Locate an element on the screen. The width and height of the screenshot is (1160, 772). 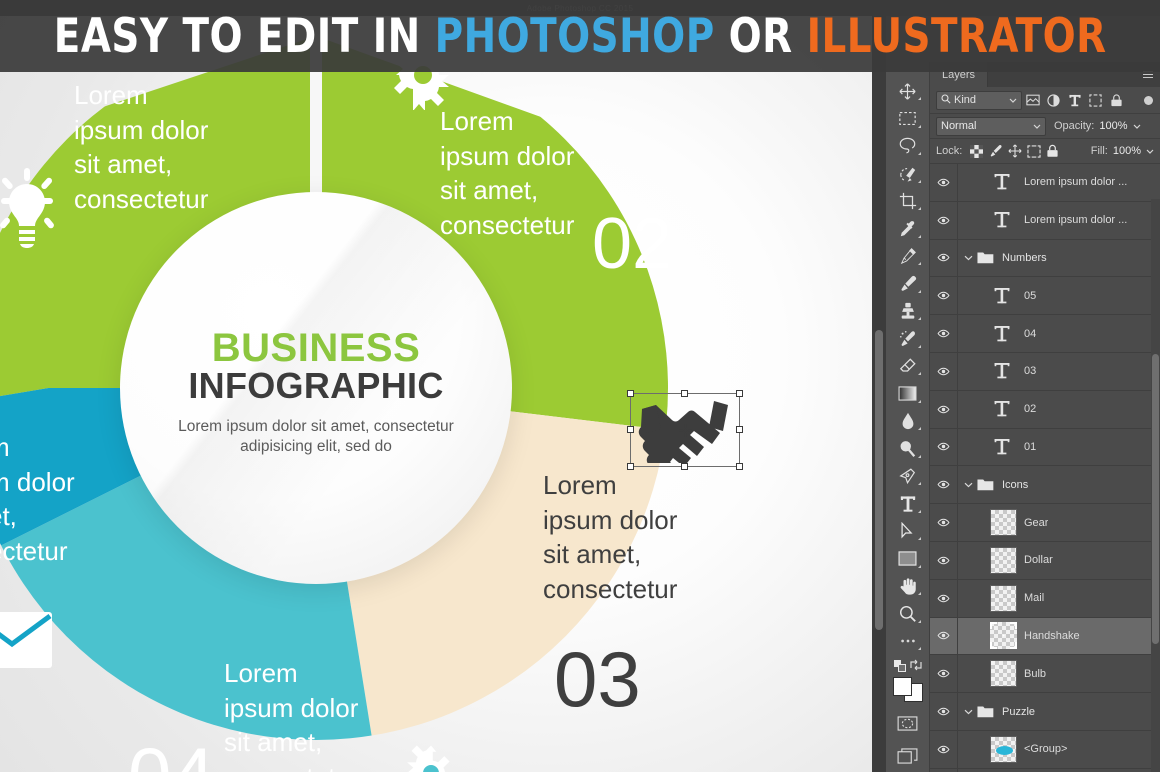
layer-row: Dollar is located at coordinates (1045, 560).